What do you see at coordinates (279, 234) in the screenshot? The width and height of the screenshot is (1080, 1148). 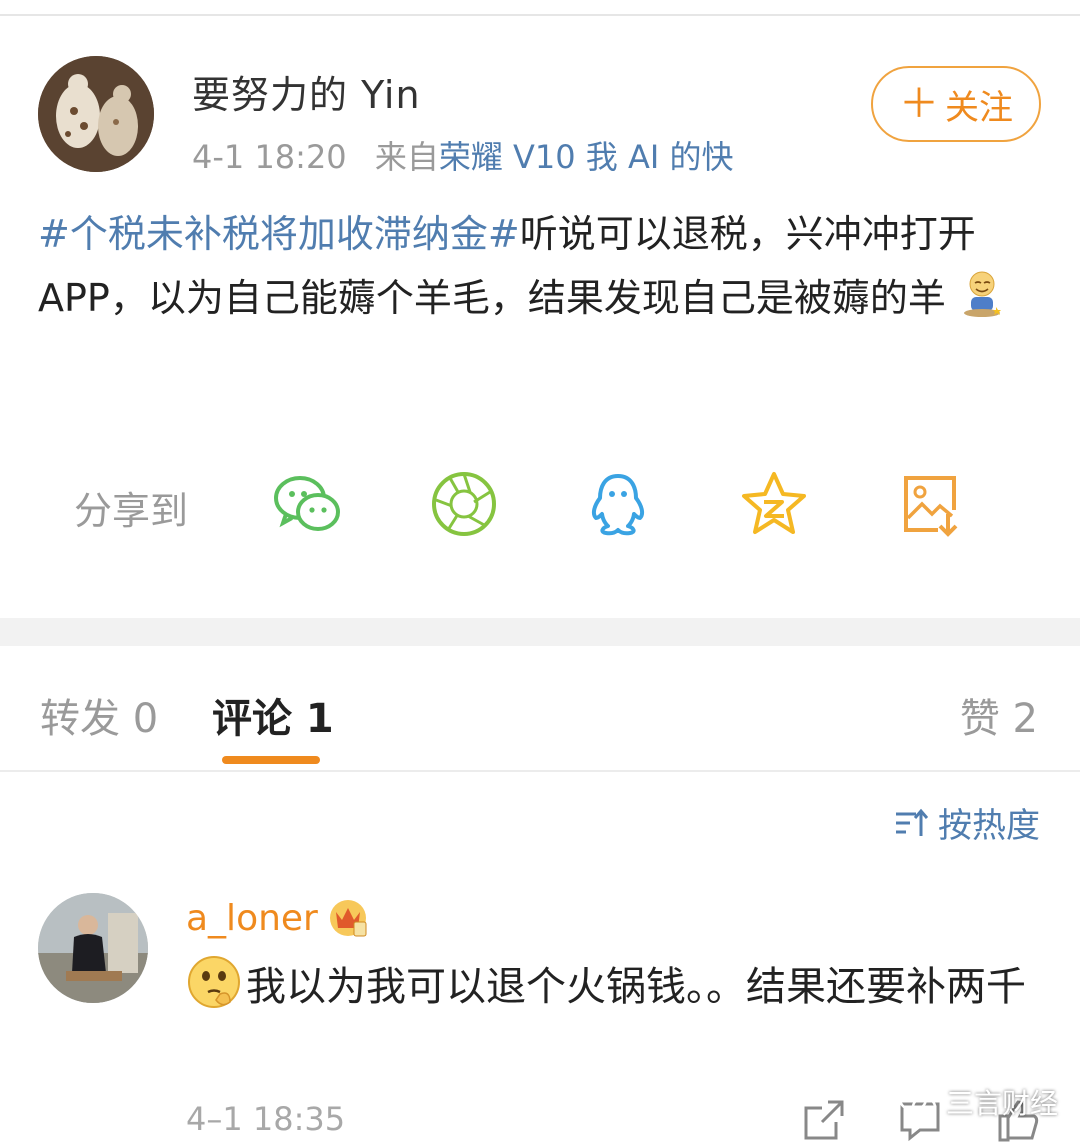 I see `hashtag-link: #个税未补税将加收滞纳金#` at bounding box center [279, 234].